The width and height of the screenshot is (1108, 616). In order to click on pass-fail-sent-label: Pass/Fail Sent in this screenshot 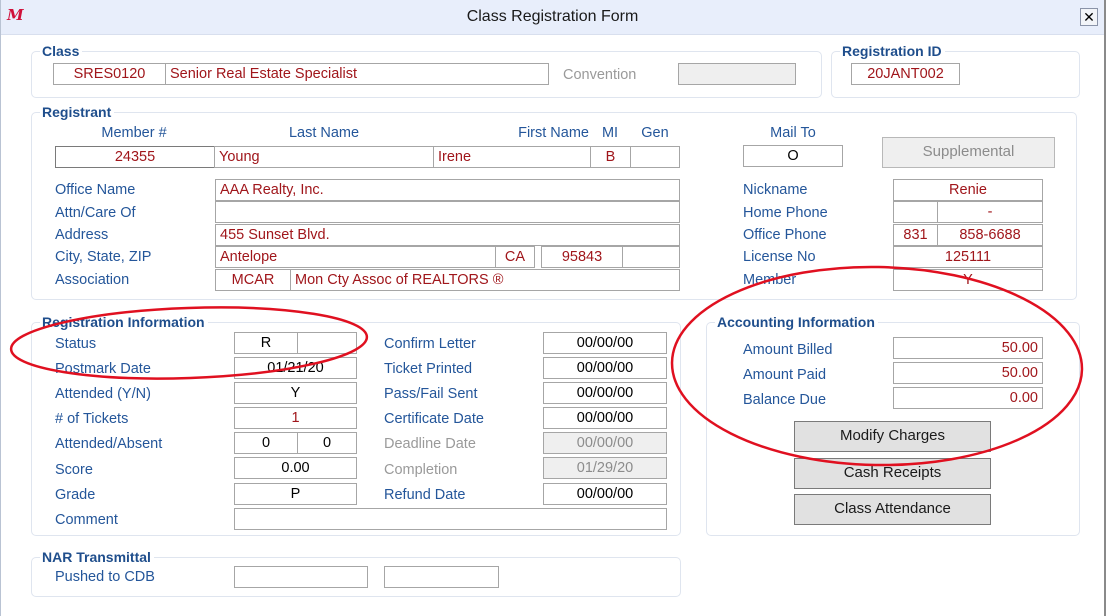, I will do `click(431, 394)`.